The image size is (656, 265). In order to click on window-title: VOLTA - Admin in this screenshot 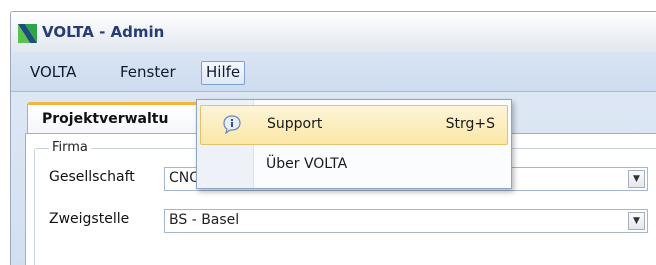, I will do `click(103, 32)`.